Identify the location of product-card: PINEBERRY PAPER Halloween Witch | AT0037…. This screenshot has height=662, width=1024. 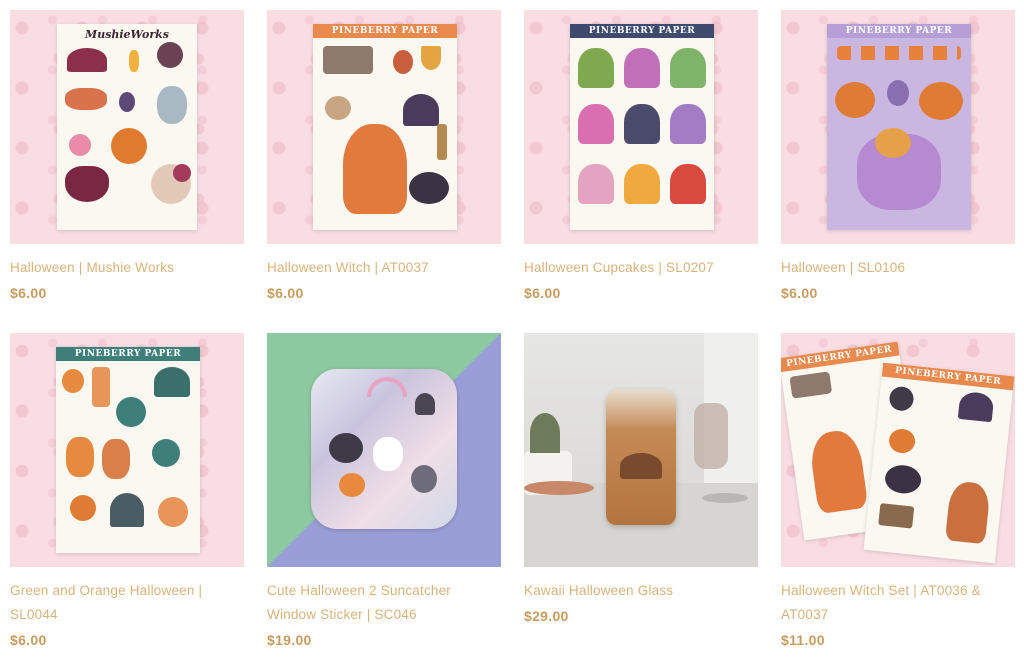
(384, 171).